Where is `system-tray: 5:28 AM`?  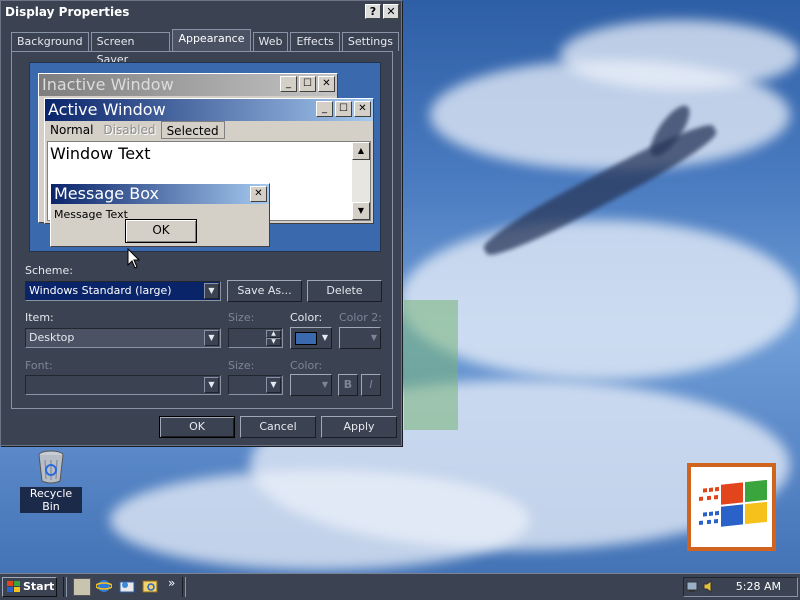 system-tray: 5:28 AM is located at coordinates (740, 587).